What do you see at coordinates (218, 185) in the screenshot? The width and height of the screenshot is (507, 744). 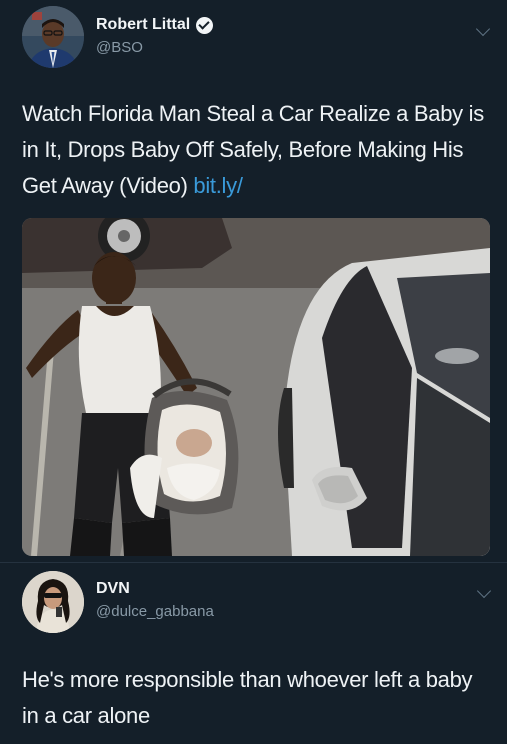 I see `tweet-link: bit.ly/` at bounding box center [218, 185].